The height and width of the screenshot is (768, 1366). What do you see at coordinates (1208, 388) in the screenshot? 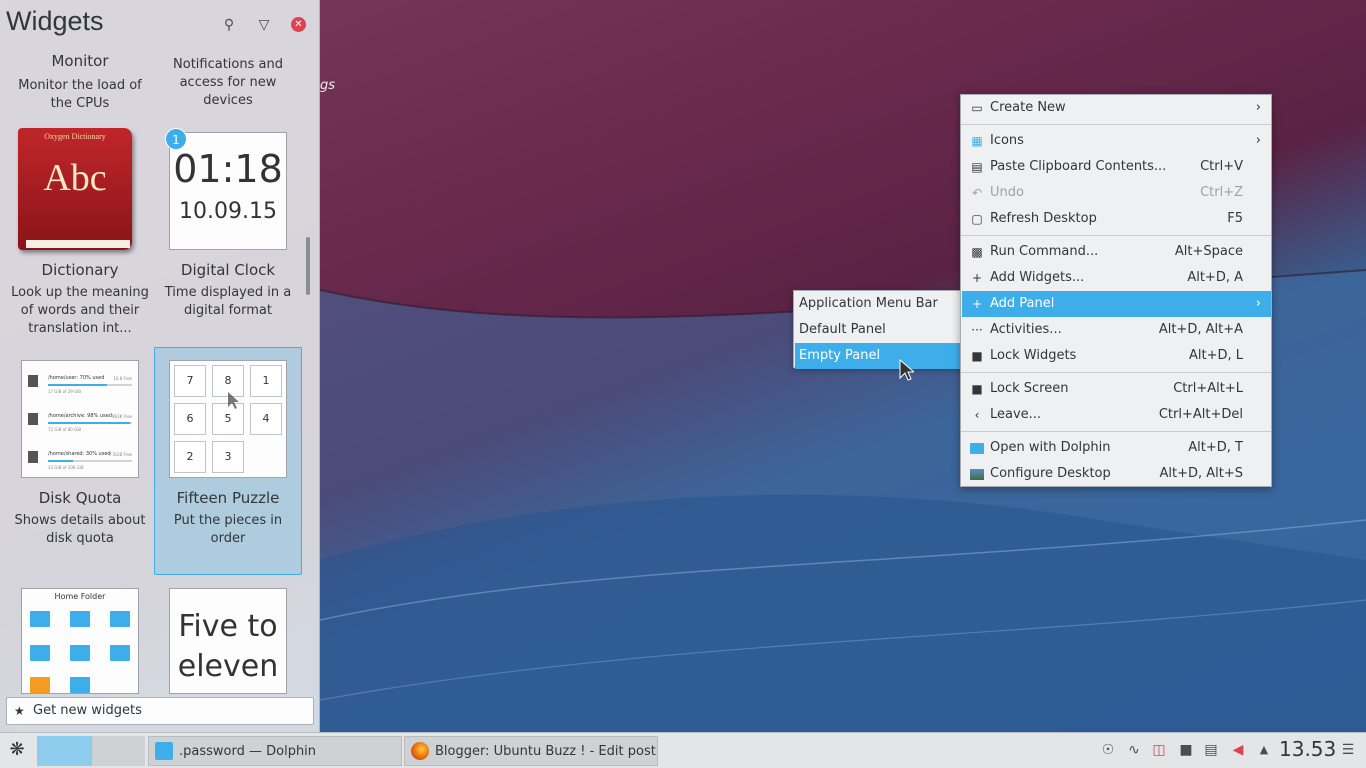
I see `menu-item-shortcut: Ctrl+Alt+L` at bounding box center [1208, 388].